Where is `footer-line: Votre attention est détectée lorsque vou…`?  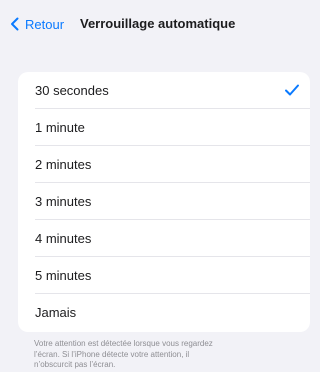
footer-line: Votre attention est détectée lorsque vou… is located at coordinates (123, 343).